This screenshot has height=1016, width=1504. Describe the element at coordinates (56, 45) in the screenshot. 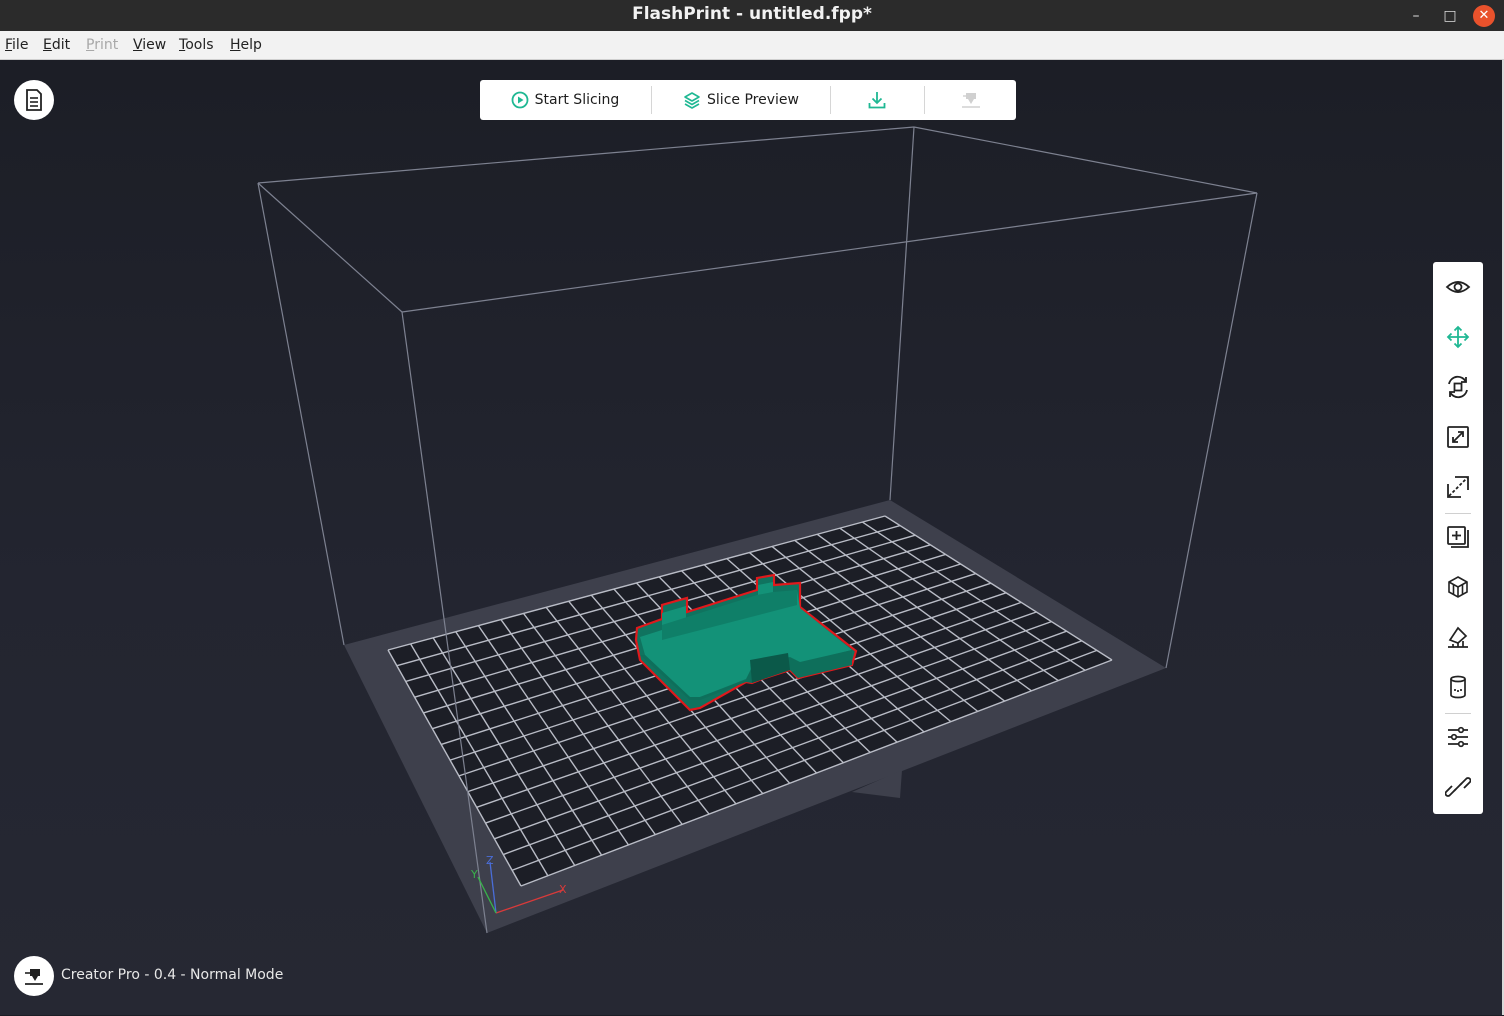

I see `menu-edit: Edit` at that location.